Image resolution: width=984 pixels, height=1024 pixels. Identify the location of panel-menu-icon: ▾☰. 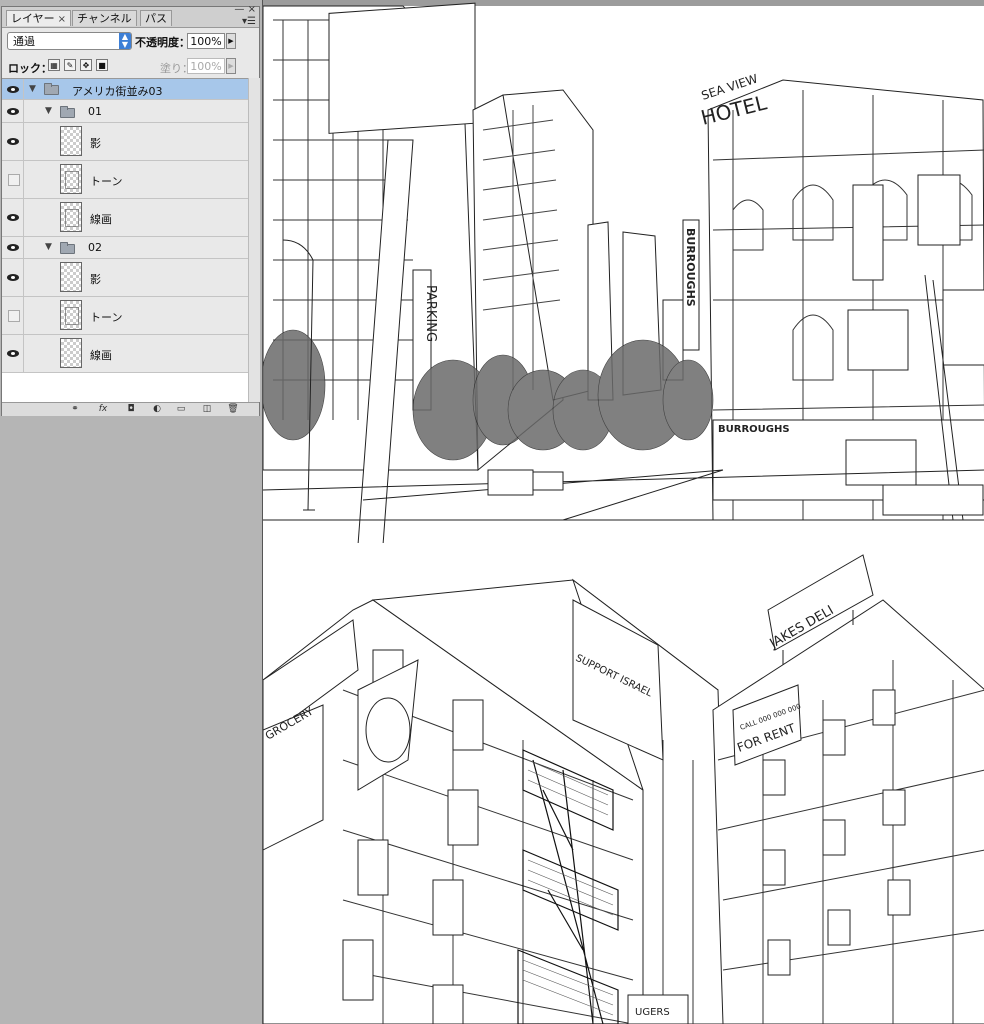
(245, 22).